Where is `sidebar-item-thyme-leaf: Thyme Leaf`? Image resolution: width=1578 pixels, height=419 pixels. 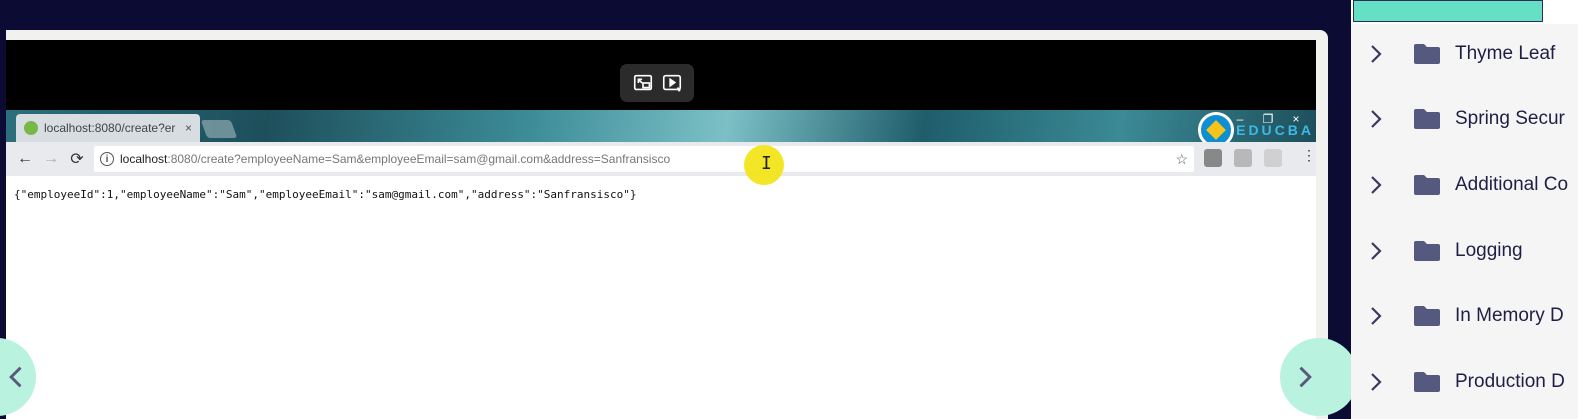 sidebar-item-thyme-leaf: Thyme Leaf is located at coordinates (1464, 54).